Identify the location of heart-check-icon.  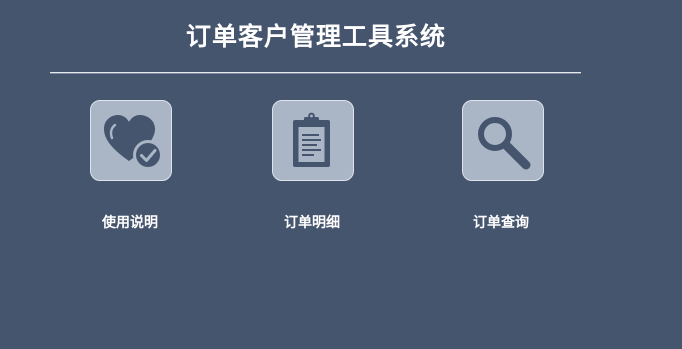
(133, 142).